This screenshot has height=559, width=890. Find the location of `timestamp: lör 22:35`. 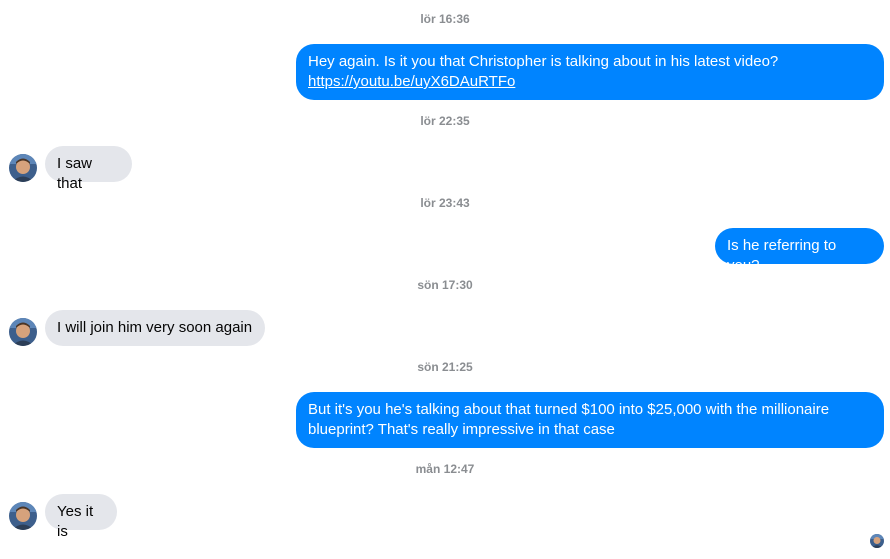

timestamp: lör 22:35 is located at coordinates (445, 121).